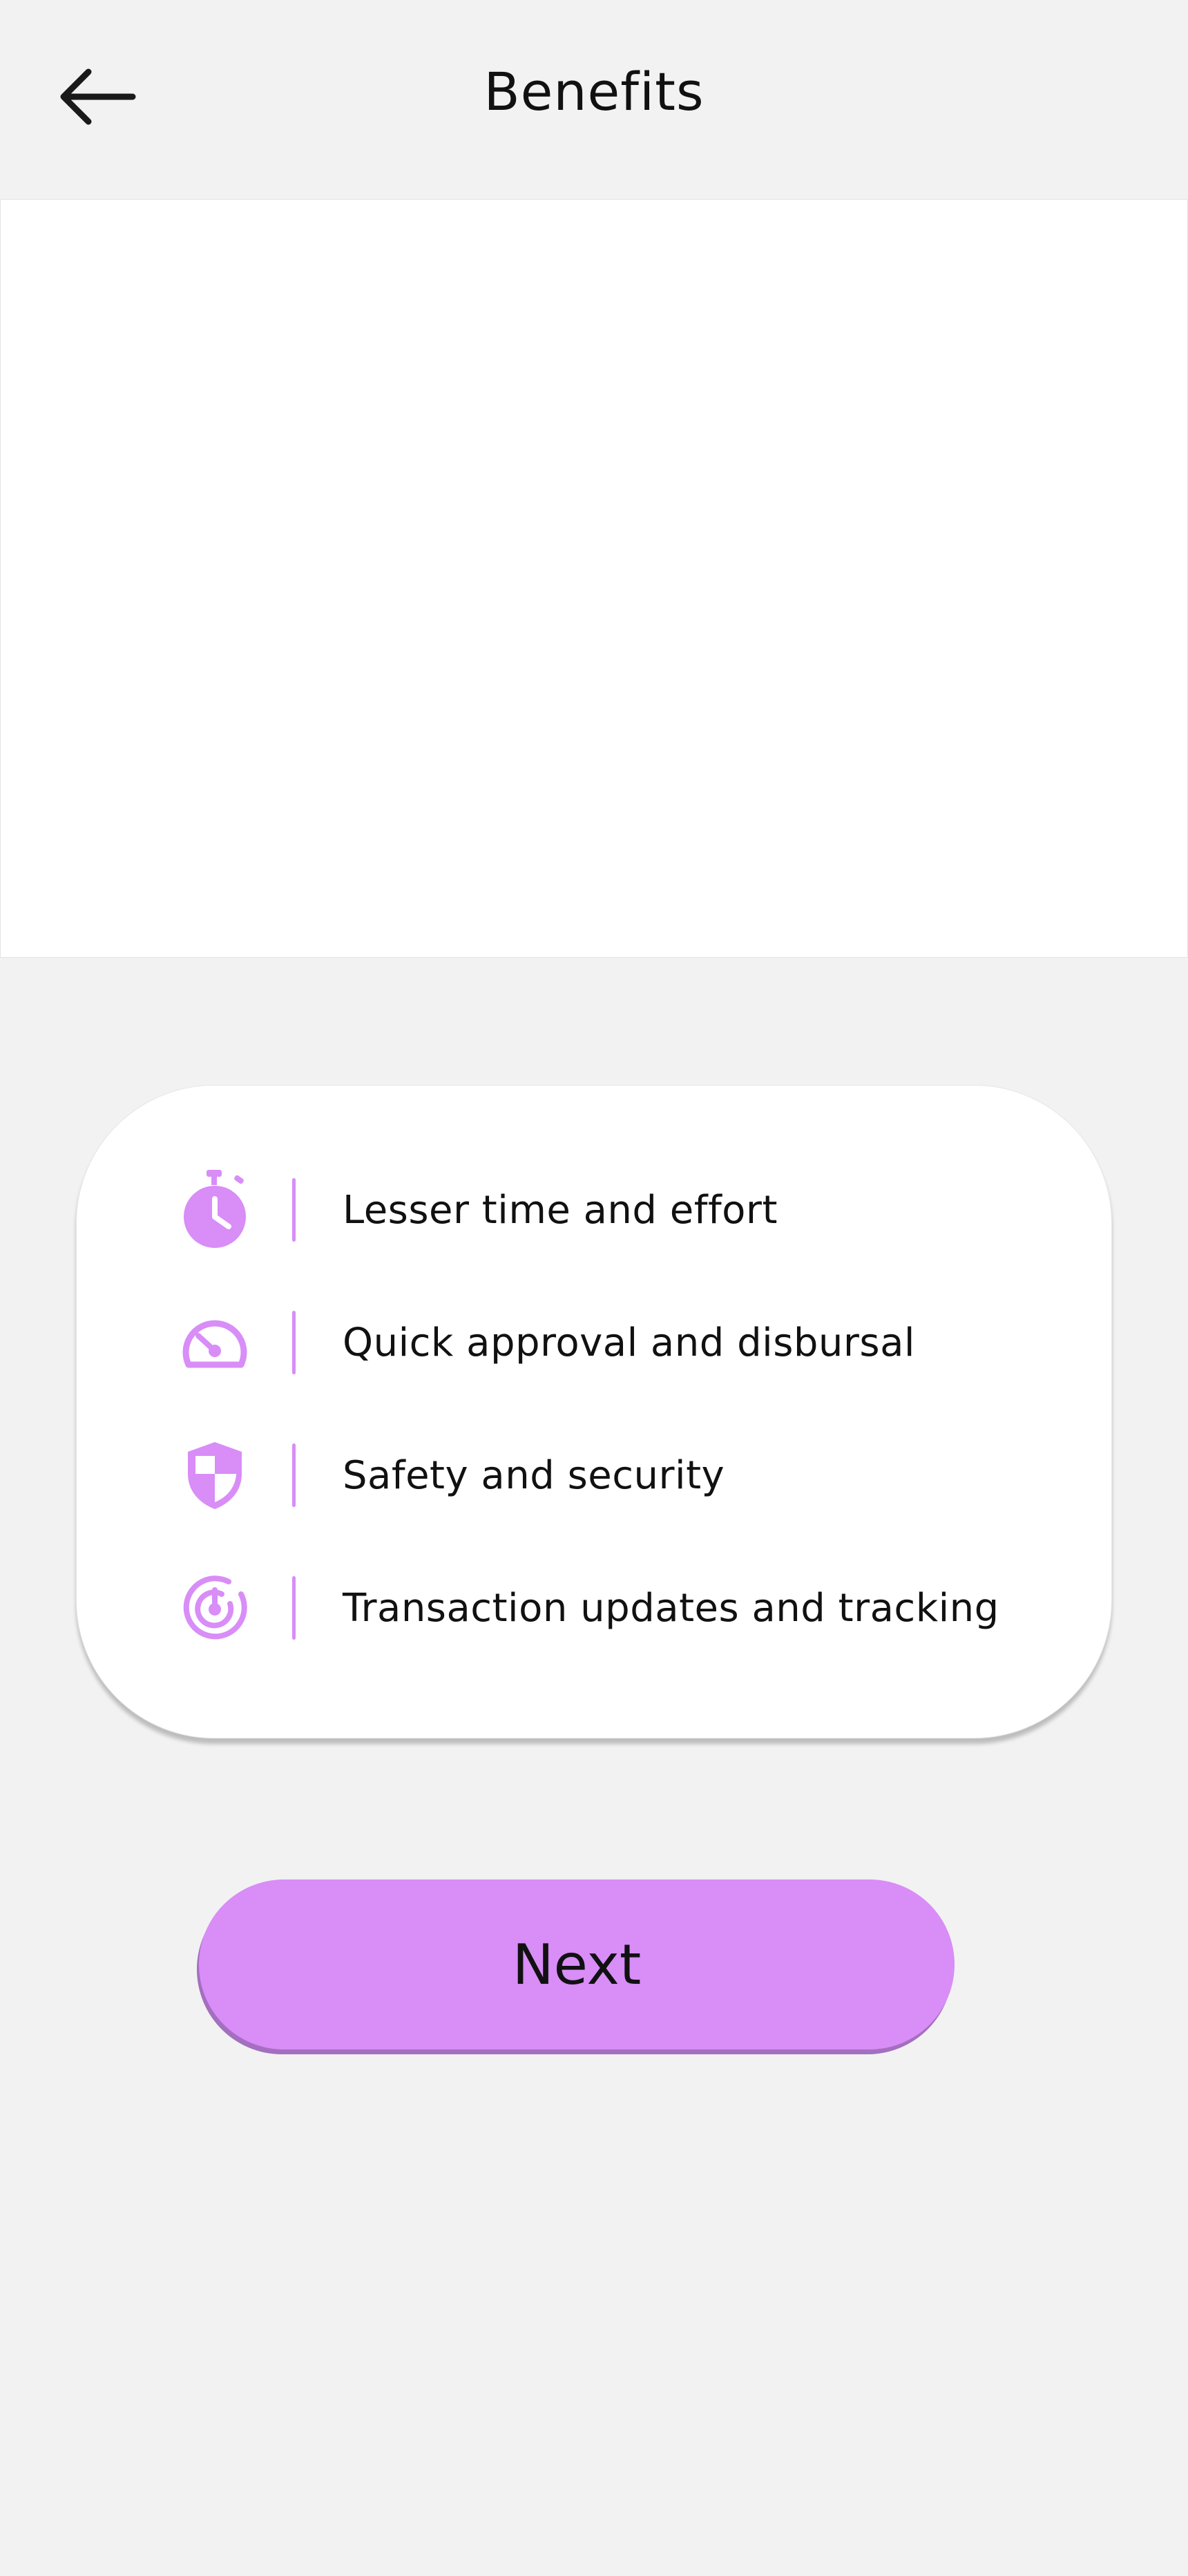  I want to click on benefit-label: Safety and security, so click(534, 1475).